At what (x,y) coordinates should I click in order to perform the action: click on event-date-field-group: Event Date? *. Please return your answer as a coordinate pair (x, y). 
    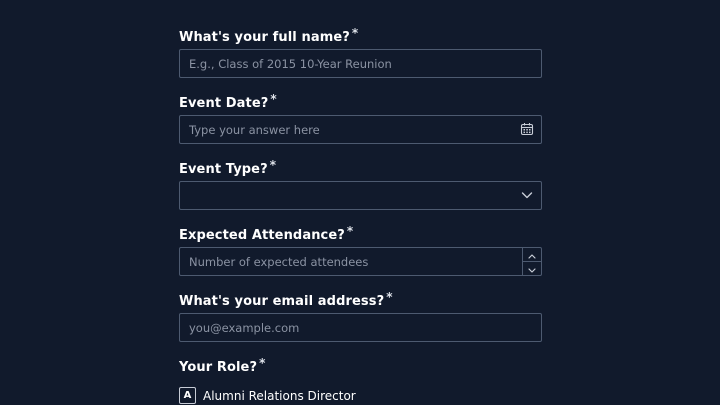
    Looking at the image, I should click on (360, 118).